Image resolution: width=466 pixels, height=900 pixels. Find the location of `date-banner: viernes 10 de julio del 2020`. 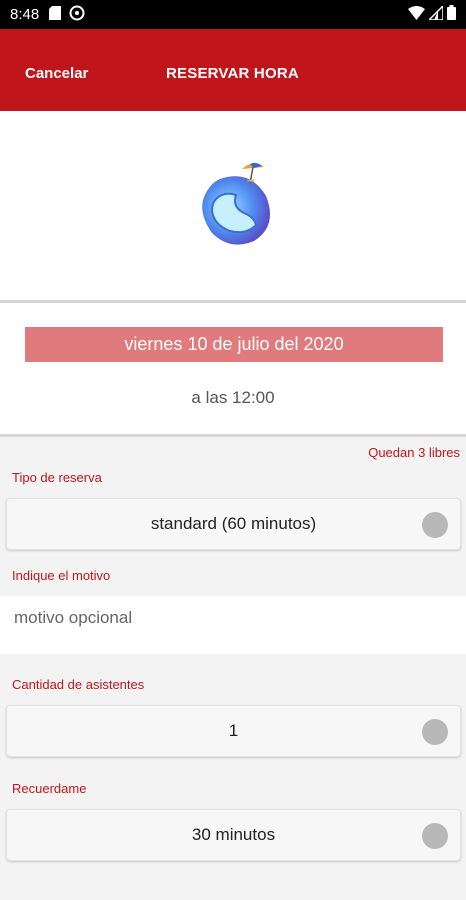

date-banner: viernes 10 de julio del 2020 is located at coordinates (234, 344).